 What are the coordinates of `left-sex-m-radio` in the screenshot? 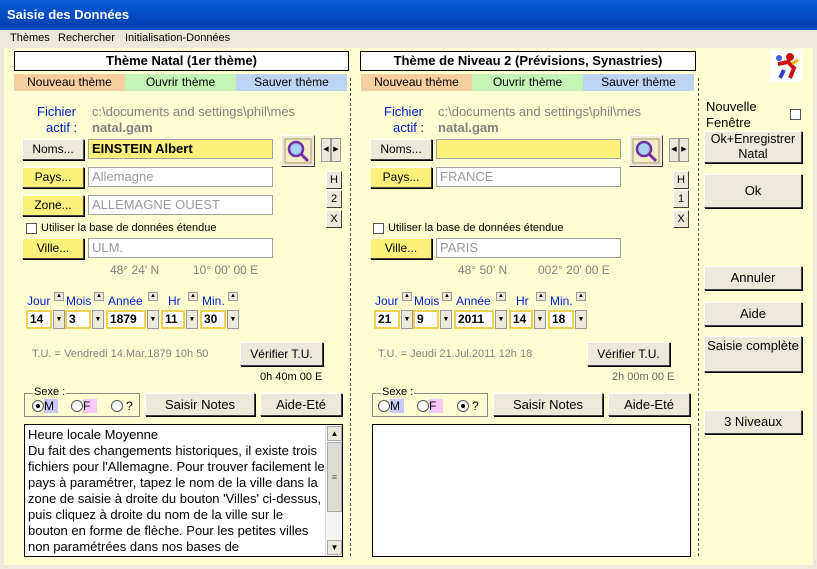 It's located at (38, 406).